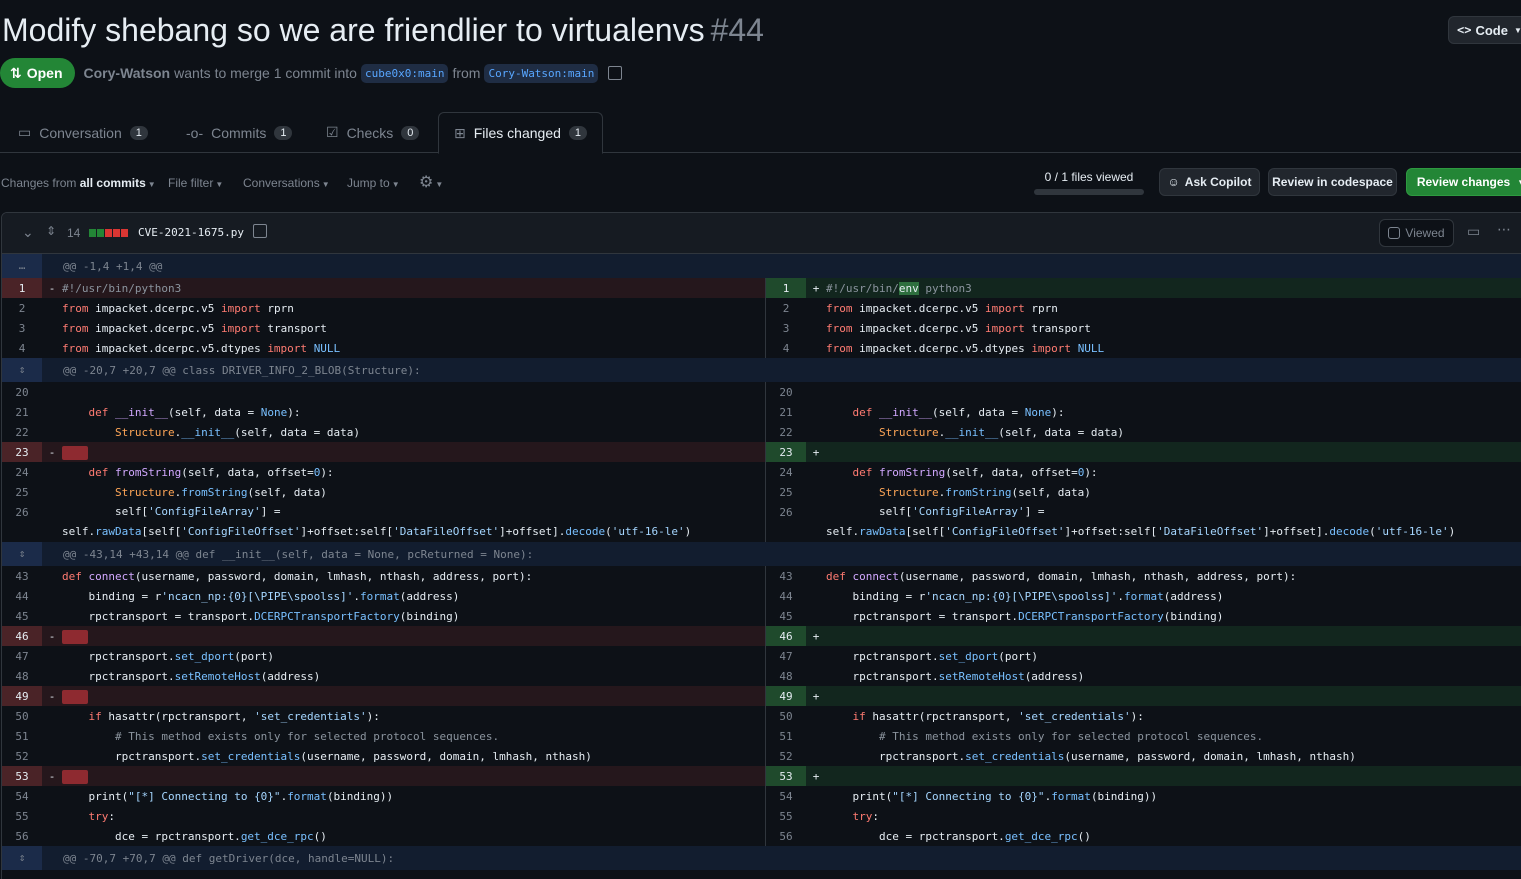 Image resolution: width=1521 pixels, height=879 pixels. Describe the element at coordinates (521, 133) in the screenshot. I see `tab-files-changed: ⊞ Files changed 1` at that location.